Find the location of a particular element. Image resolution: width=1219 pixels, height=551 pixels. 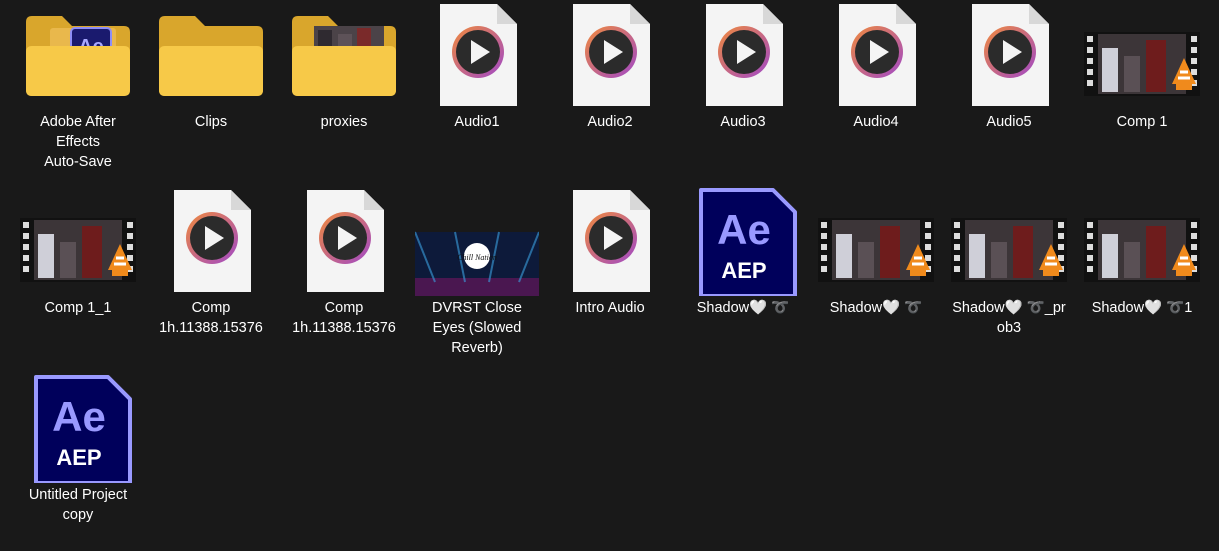

file-name-label: Comp 1_1 is located at coordinates (78, 308).